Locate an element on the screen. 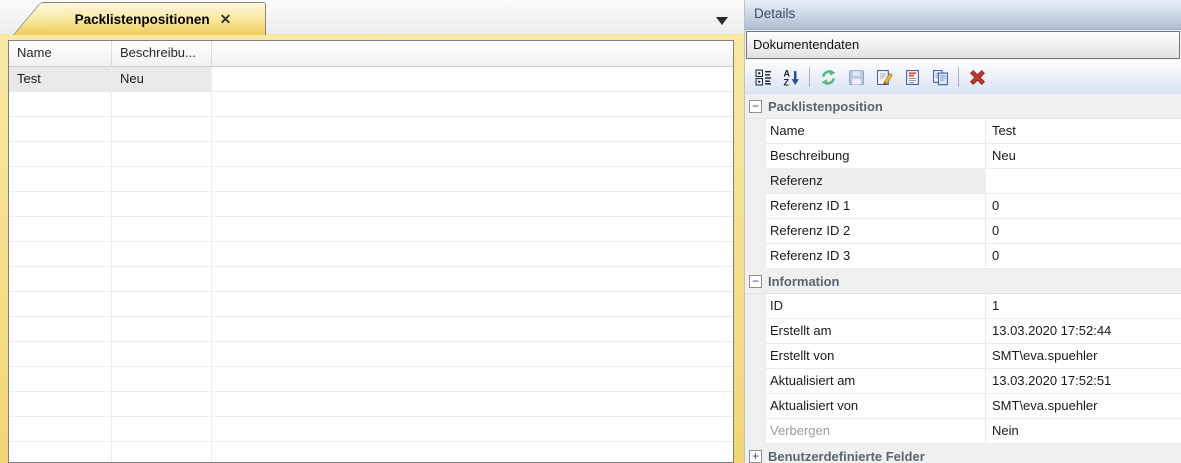 The image size is (1181, 463). property-row: Beschreibung Neu is located at coordinates (963, 156).